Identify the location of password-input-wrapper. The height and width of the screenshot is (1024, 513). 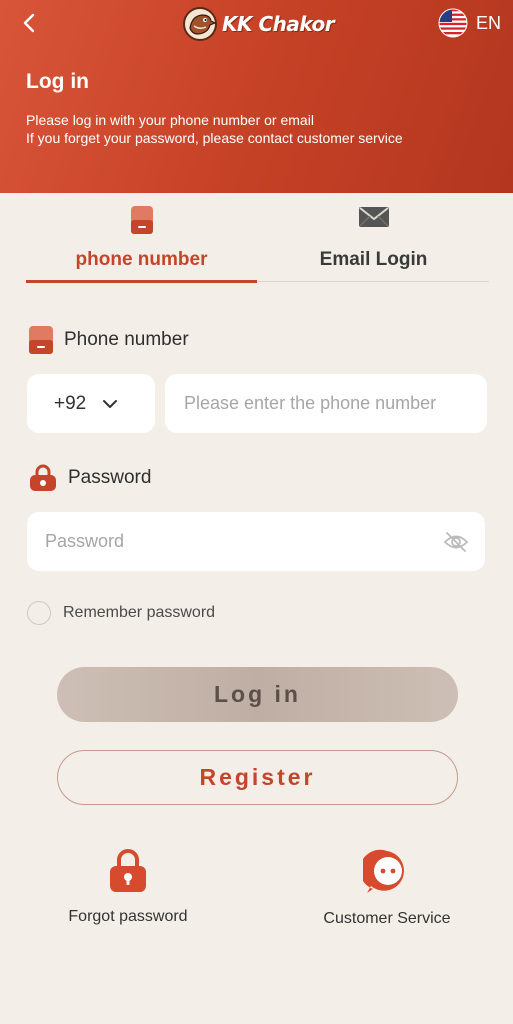
(256, 541).